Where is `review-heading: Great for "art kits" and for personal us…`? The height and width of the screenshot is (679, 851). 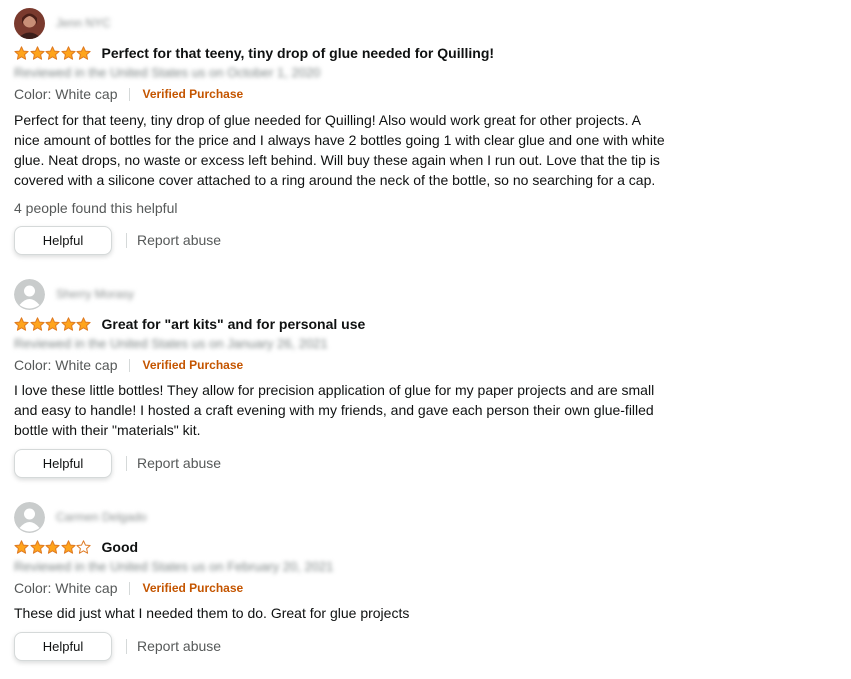 review-heading: Great for "art kits" and for personal us… is located at coordinates (189, 324).